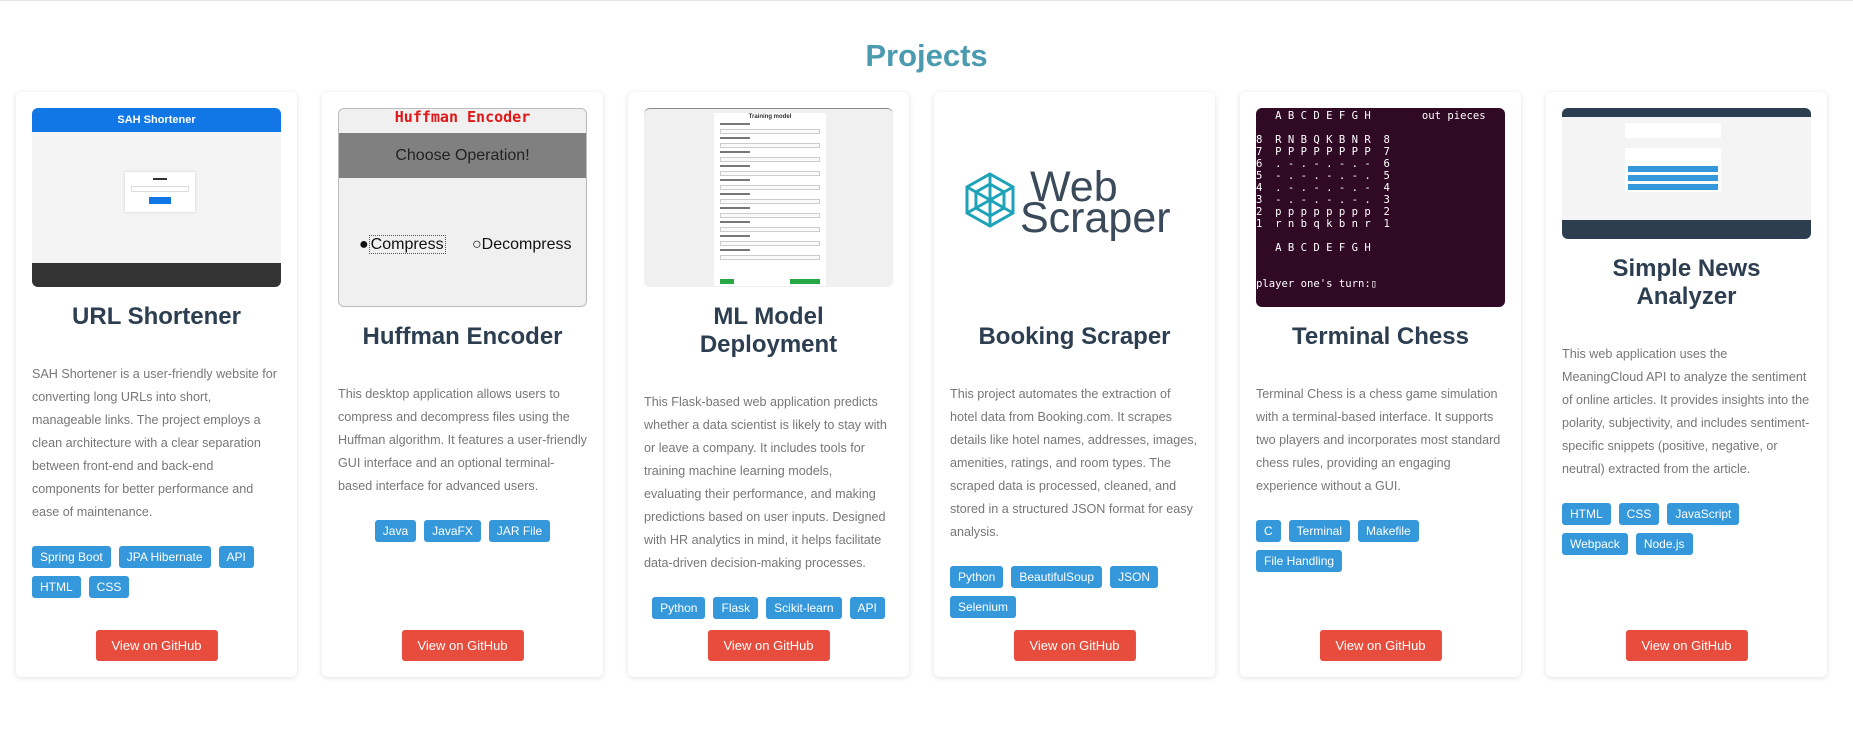 This screenshot has width=1853, height=733. I want to click on tech-tag: Scikit-learn, so click(804, 608).